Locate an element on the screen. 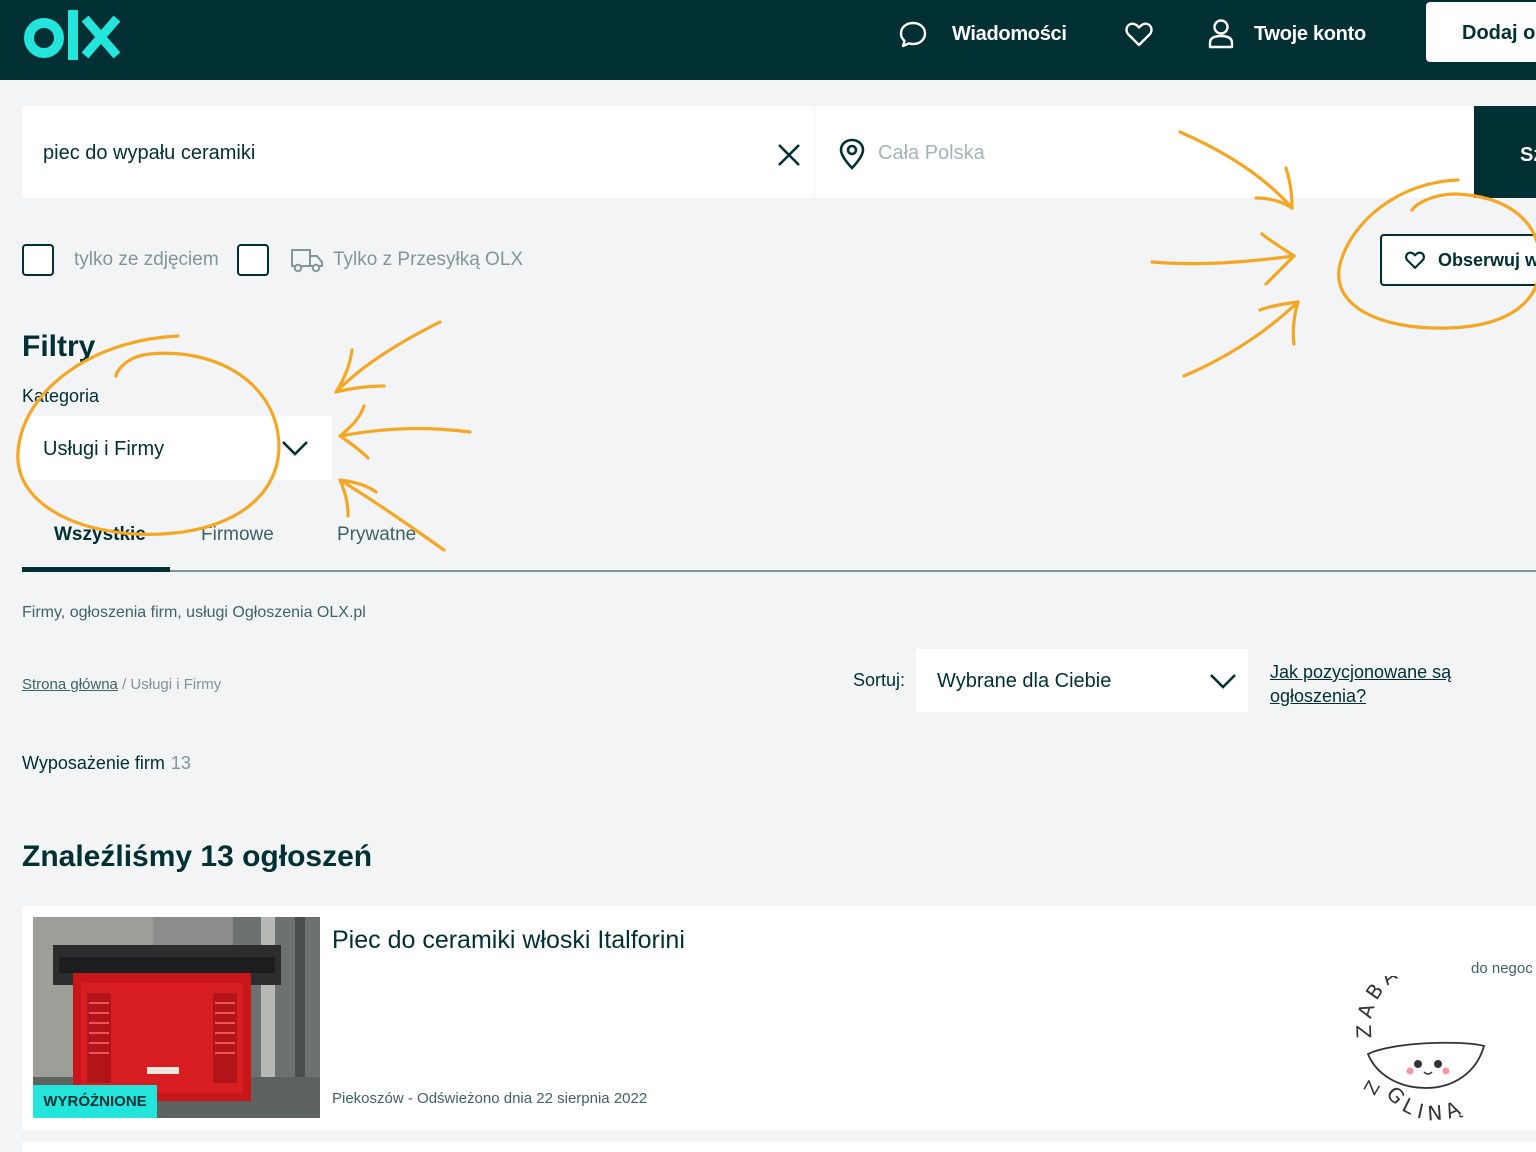 Image resolution: width=1536 pixels, height=1152 pixels. search-query-text: piec do wypału ceramiki is located at coordinates (149, 153).